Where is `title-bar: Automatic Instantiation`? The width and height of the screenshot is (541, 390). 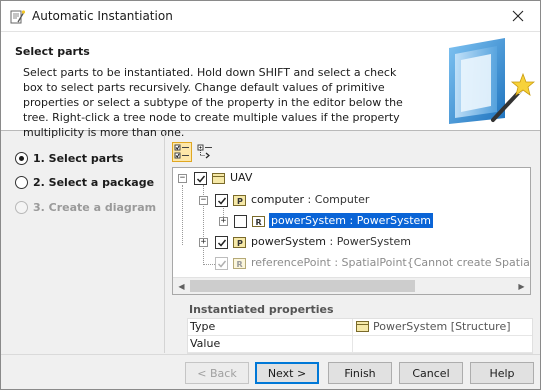 title-bar: Automatic Instantiation is located at coordinates (270, 16).